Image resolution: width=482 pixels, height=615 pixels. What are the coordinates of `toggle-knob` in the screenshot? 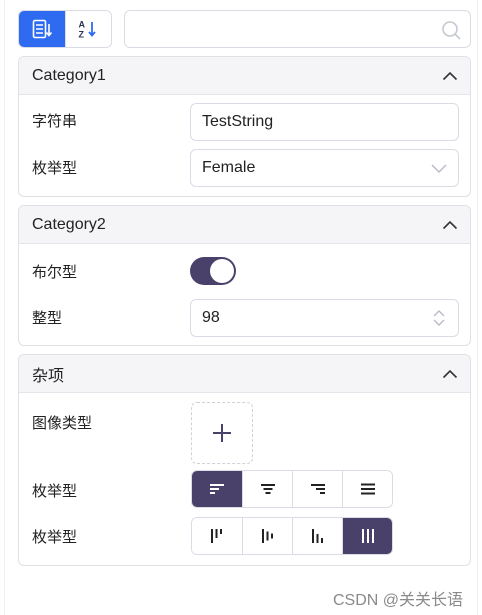 It's located at (222, 271).